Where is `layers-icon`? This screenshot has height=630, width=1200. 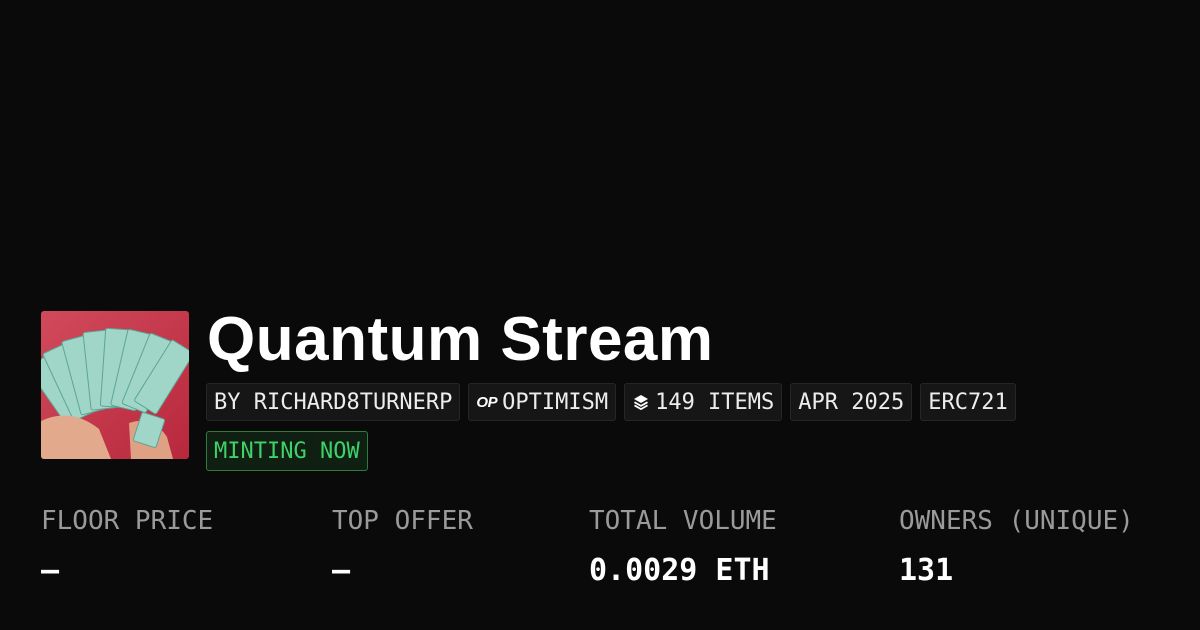 layers-icon is located at coordinates (641, 402).